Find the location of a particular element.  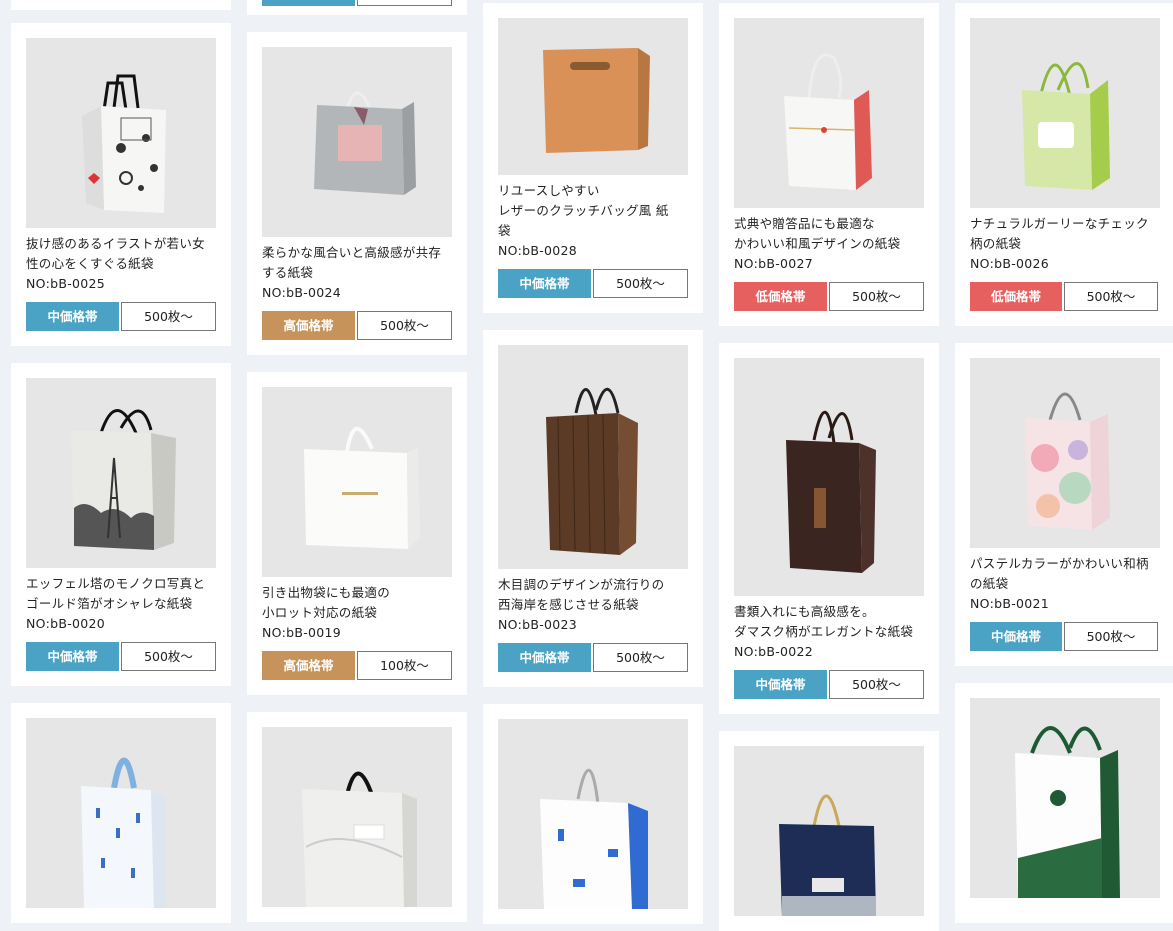

product-description: エッフェル塔のモノクロ写真と ゴールド箔がオシャレな紙袋 is located at coordinates (121, 594).